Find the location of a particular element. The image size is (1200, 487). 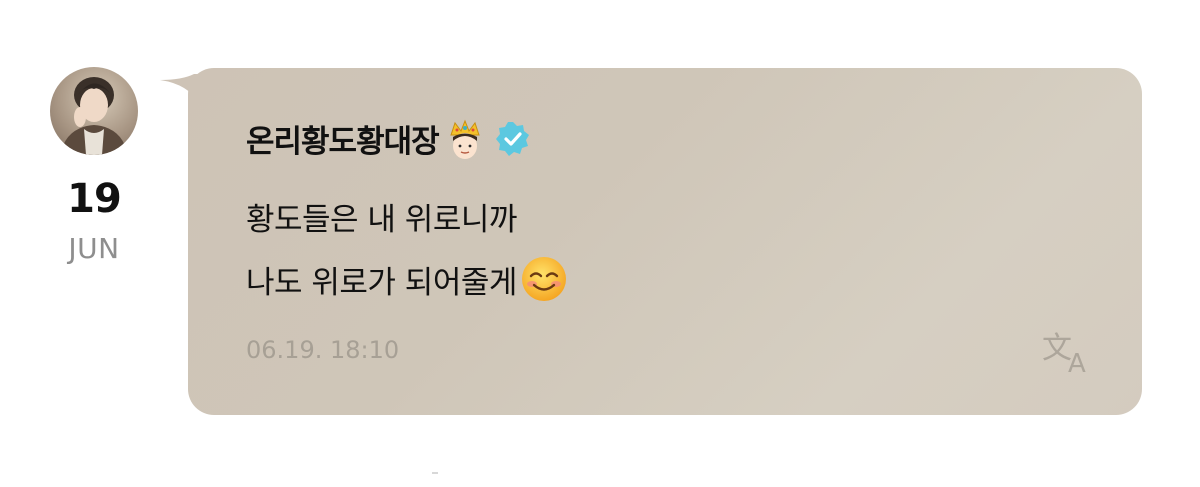

message-header: 온리황도황대장 is located at coordinates (389, 138).